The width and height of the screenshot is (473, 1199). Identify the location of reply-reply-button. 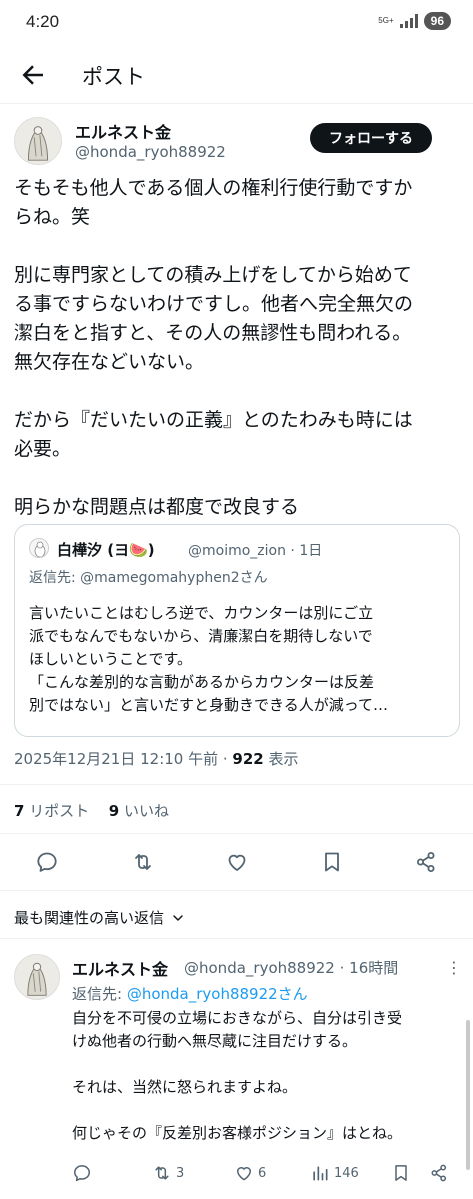
(82, 1173).